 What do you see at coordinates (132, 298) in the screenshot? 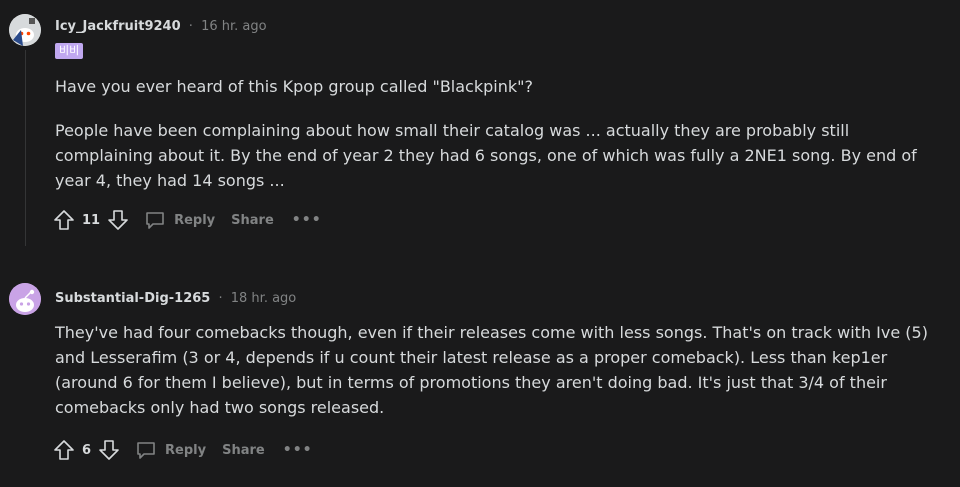
I see `username: Substantial-Dig-1265` at bounding box center [132, 298].